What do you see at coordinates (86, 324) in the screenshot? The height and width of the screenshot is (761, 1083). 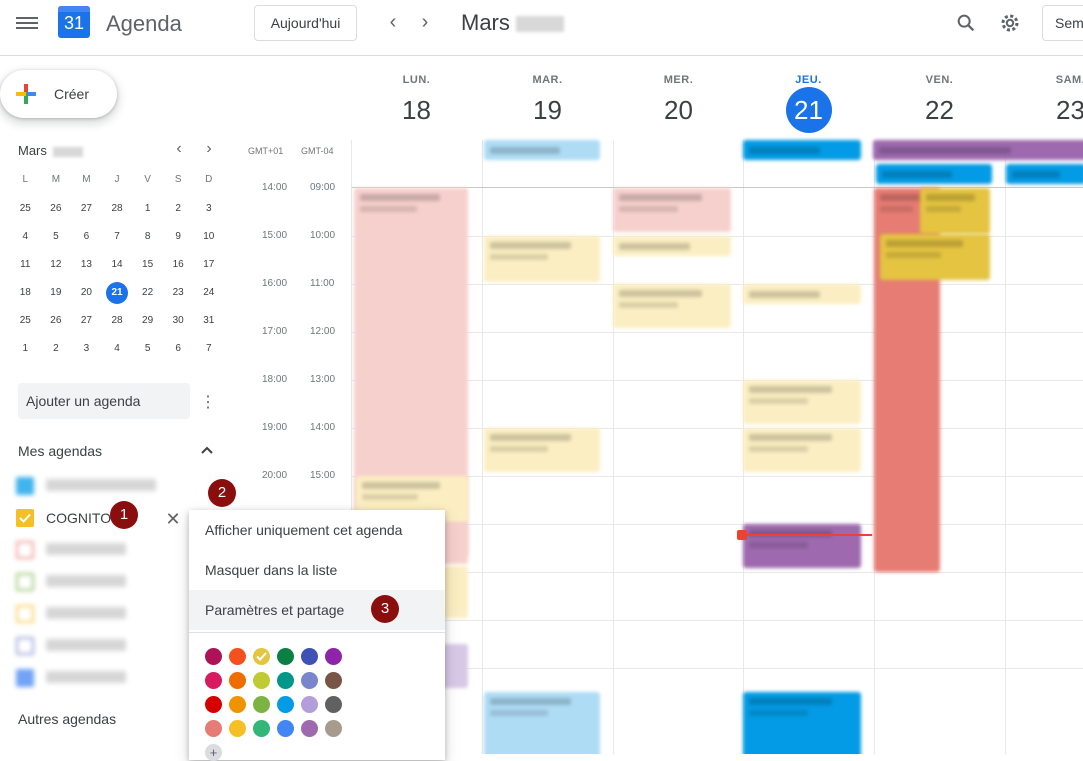 I see `mini-day: 27` at bounding box center [86, 324].